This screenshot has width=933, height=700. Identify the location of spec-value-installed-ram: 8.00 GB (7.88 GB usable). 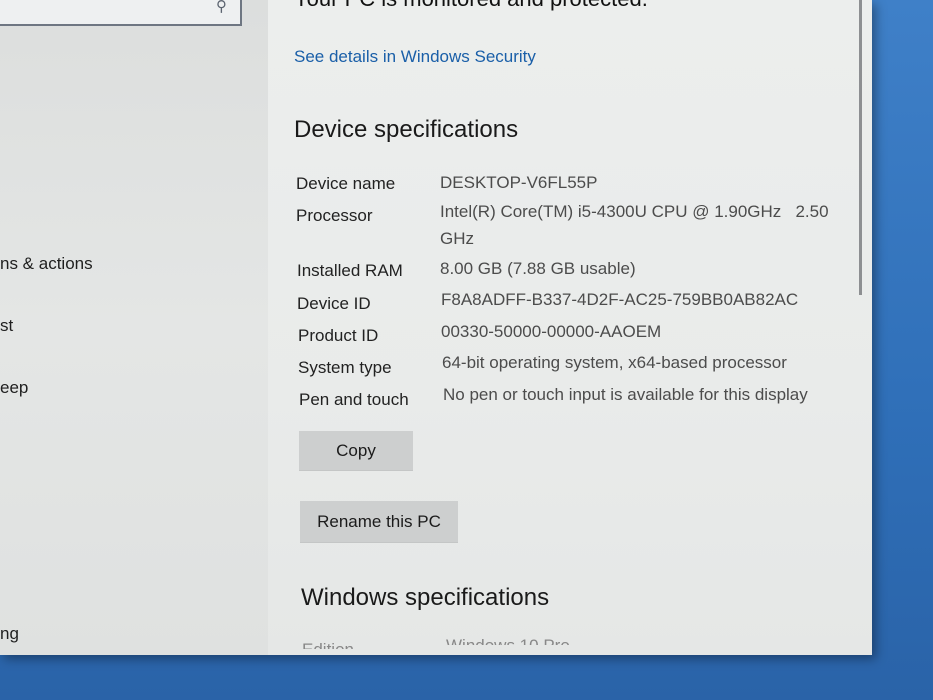
(538, 268).